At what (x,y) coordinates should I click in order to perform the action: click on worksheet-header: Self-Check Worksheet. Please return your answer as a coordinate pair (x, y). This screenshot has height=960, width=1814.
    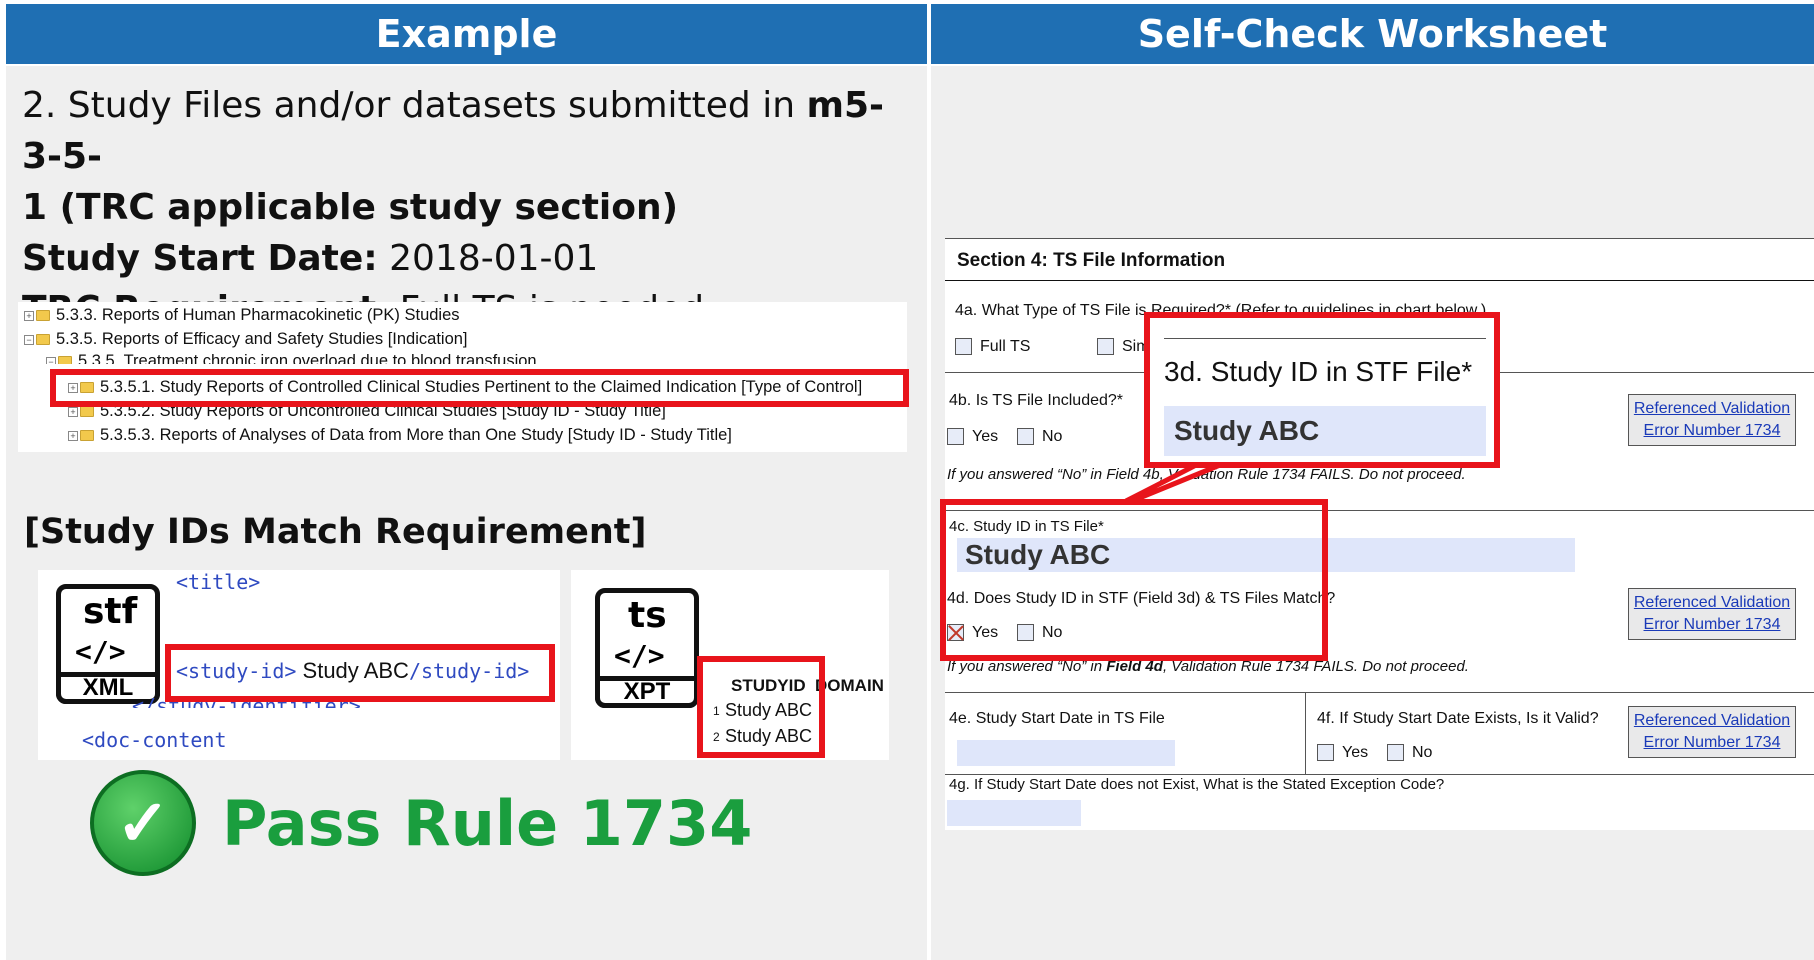
    Looking at the image, I should click on (1372, 34).